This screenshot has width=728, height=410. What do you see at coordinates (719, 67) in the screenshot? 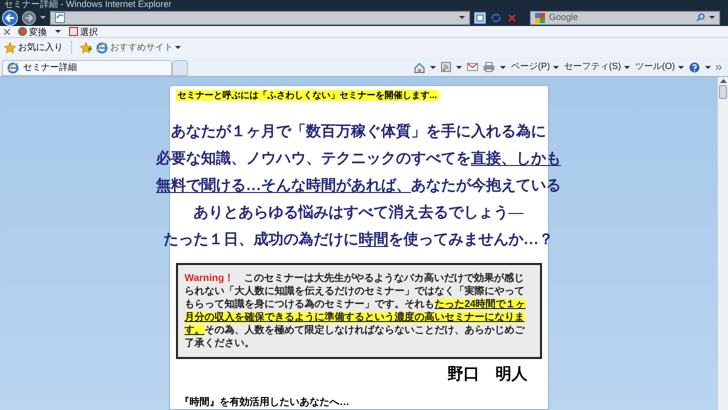
I see `chevron-icon` at bounding box center [719, 67].